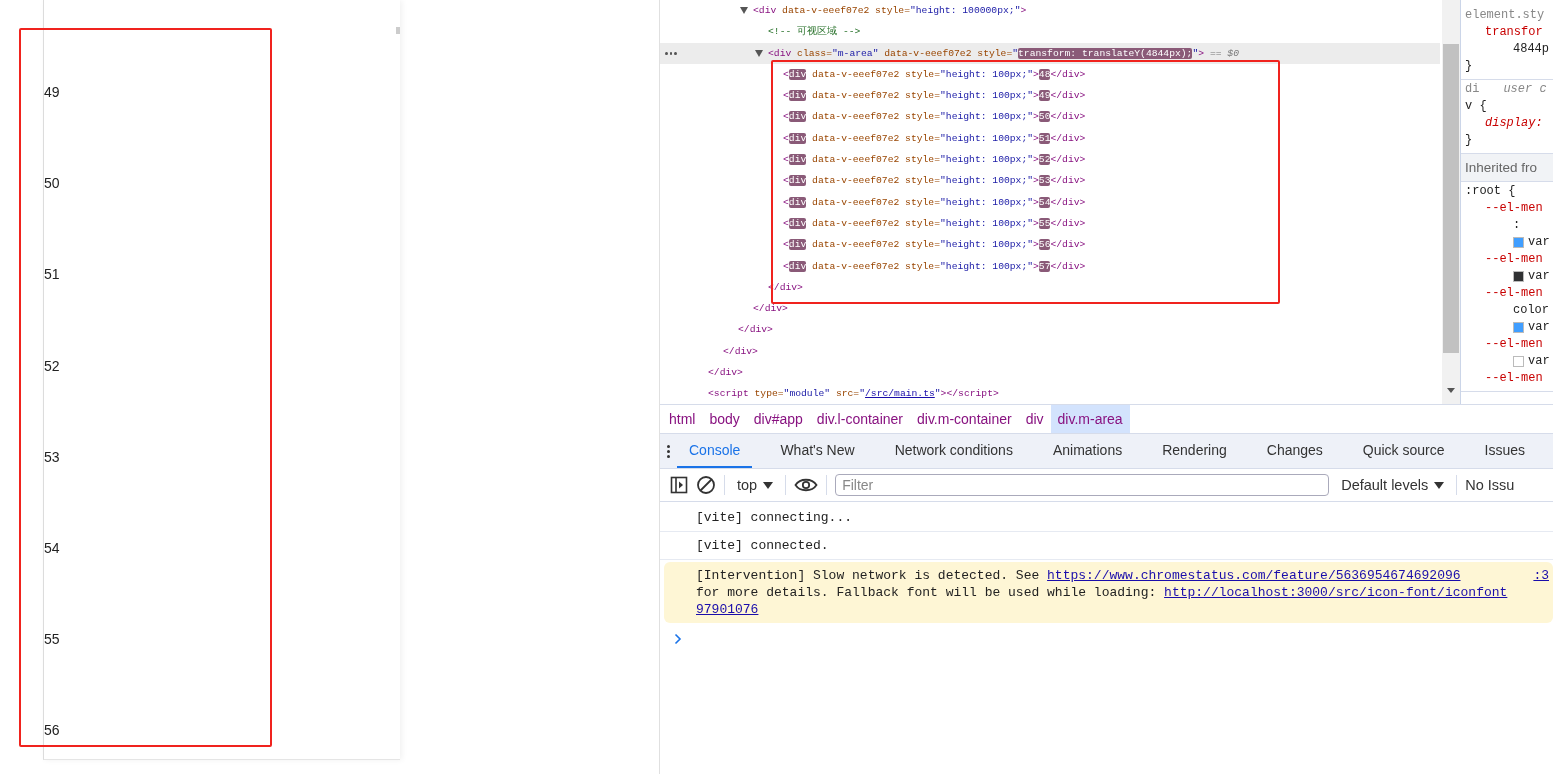 This screenshot has width=1553, height=774. What do you see at coordinates (1050, 32) in the screenshot?
I see `code-line: <!-- 可视区域 -->` at bounding box center [1050, 32].